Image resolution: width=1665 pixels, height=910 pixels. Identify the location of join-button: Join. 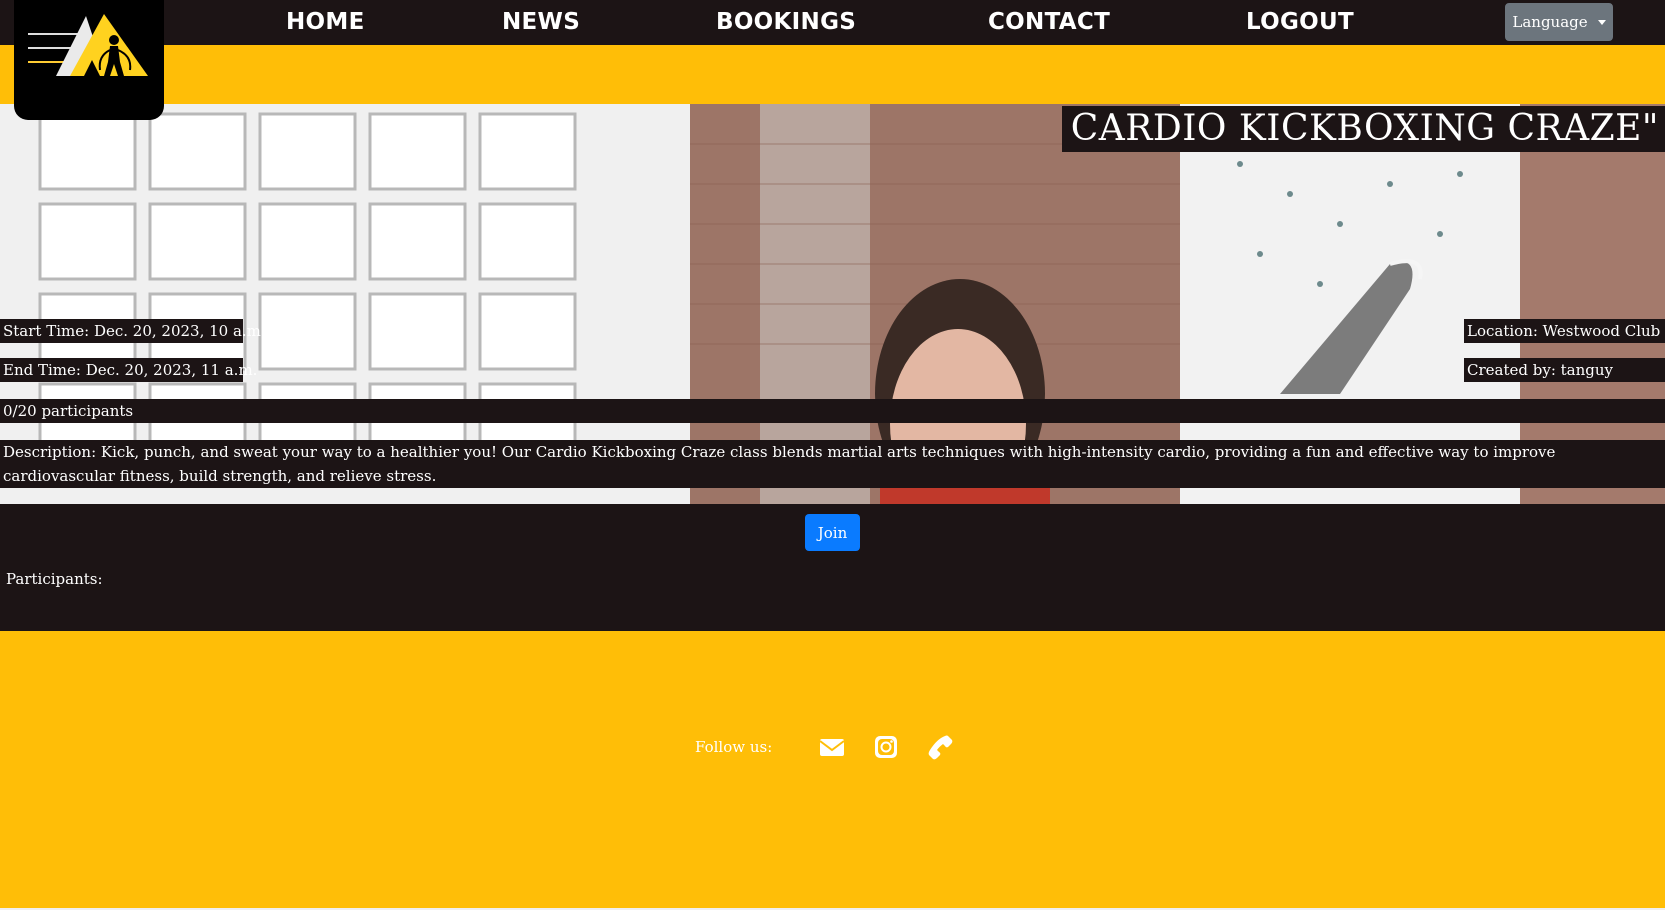
(832, 532).